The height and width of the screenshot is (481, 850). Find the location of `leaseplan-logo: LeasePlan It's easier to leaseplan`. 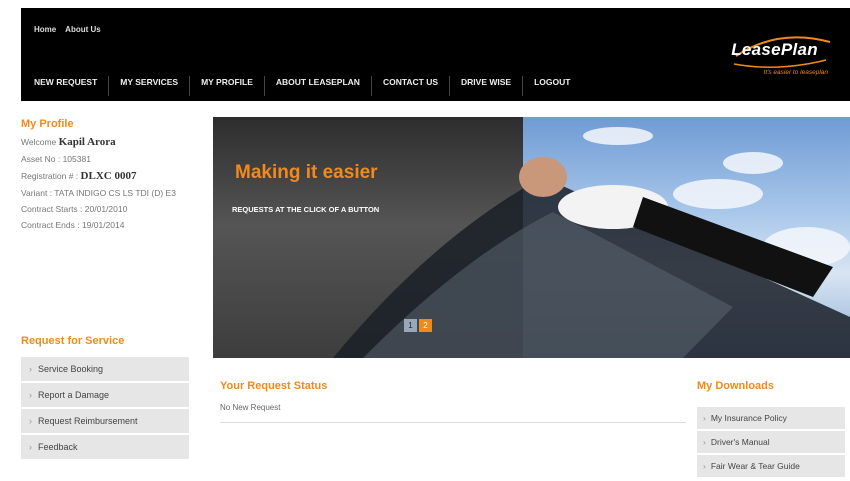

leaseplan-logo: LeasePlan It's easier to leaseplan is located at coordinates (779, 56).